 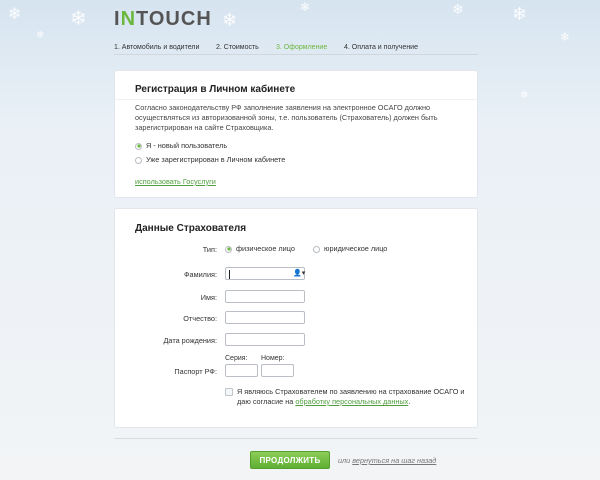 What do you see at coordinates (209, 249) in the screenshot?
I see `type-label: Тип:` at bounding box center [209, 249].